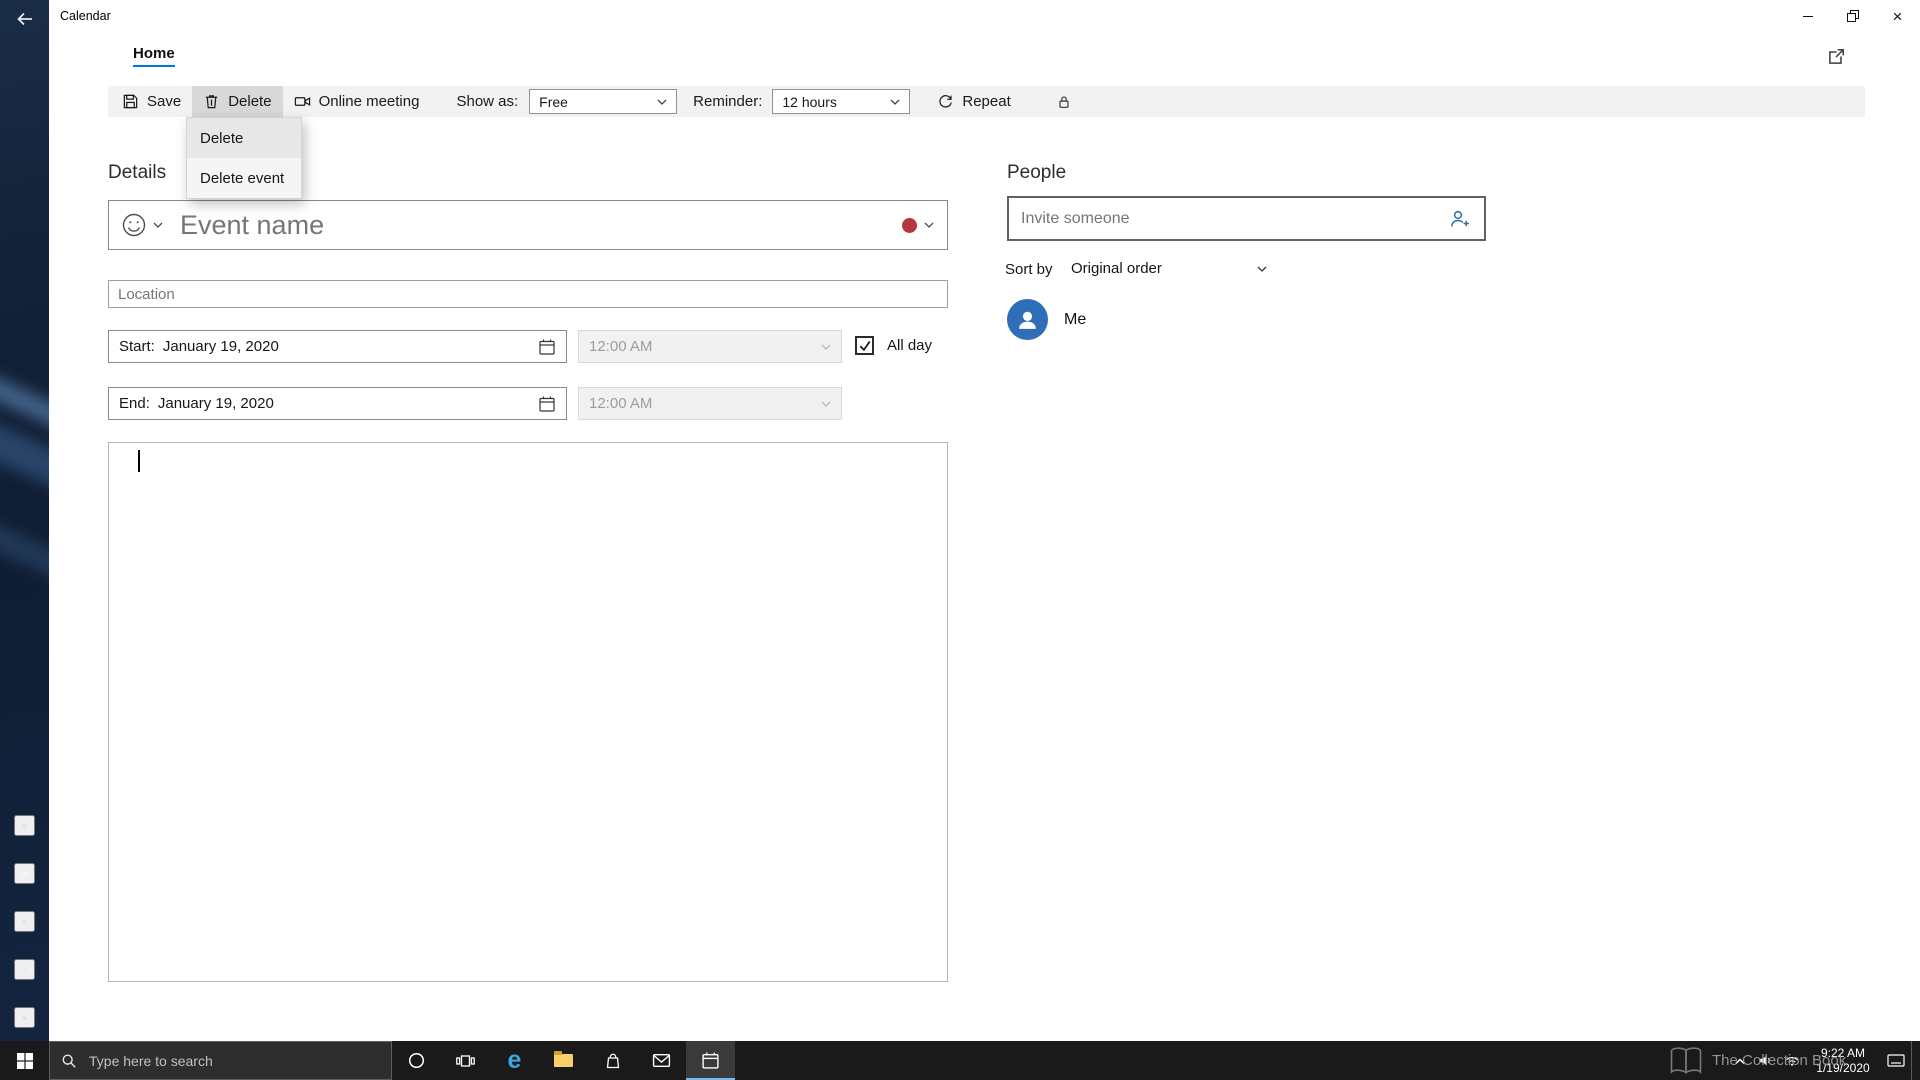 The image size is (1920, 1080). What do you see at coordinates (24, 969) in the screenshot?
I see `todo-check-icon` at bounding box center [24, 969].